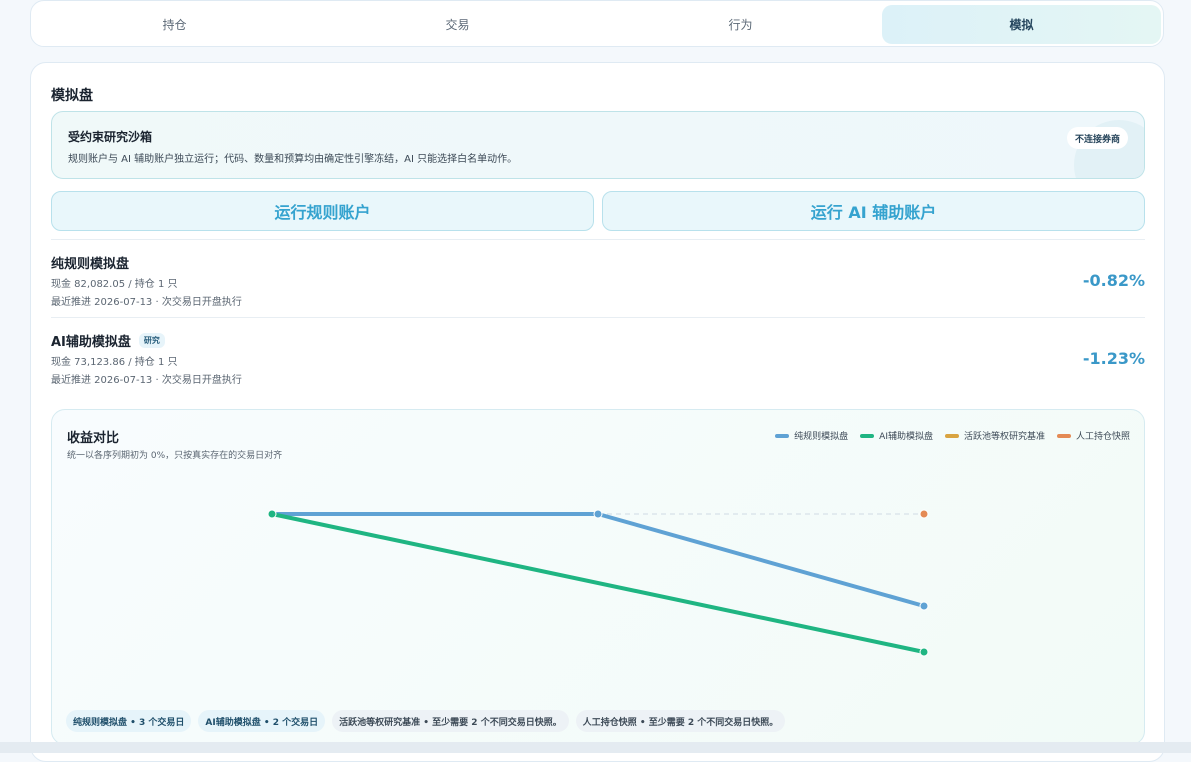 The height and width of the screenshot is (762, 1191). I want to click on tab-simulation: 模拟, so click(1021, 24).